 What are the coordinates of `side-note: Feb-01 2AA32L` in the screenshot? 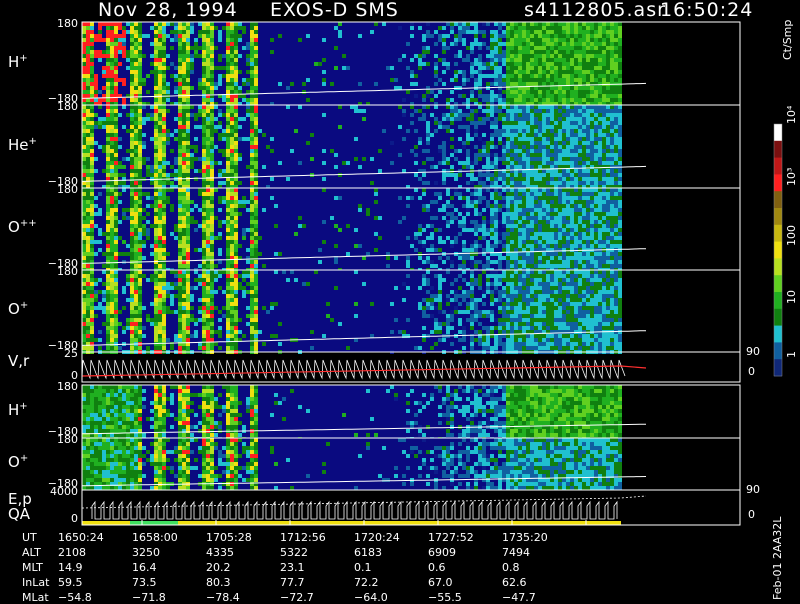 It's located at (777, 558).